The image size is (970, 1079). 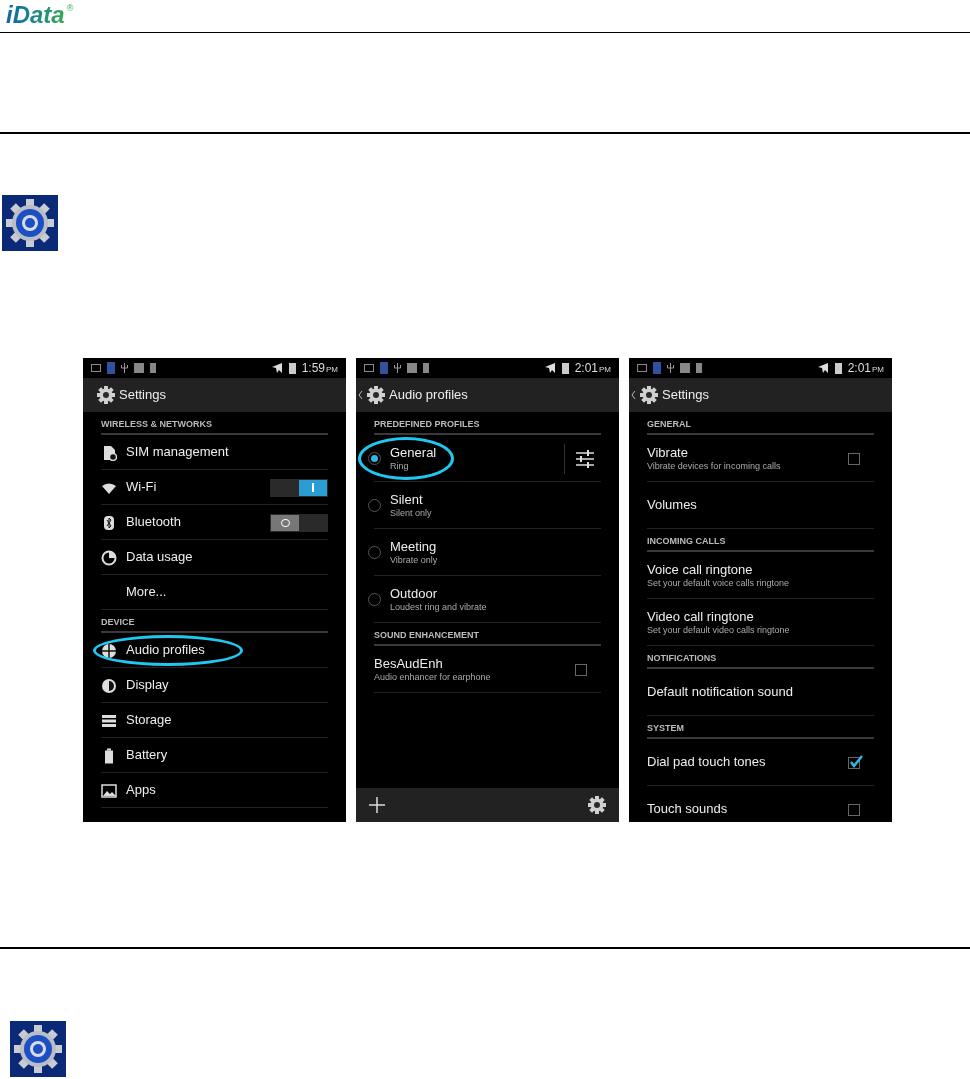 I want to click on item-subtitle: Ring, so click(x=400, y=467).